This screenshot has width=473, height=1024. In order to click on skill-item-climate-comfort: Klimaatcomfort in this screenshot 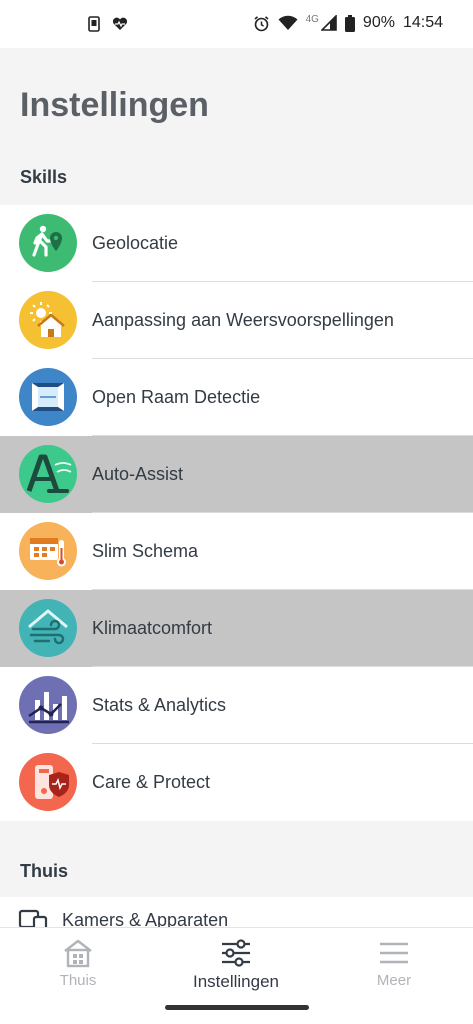, I will do `click(236, 628)`.